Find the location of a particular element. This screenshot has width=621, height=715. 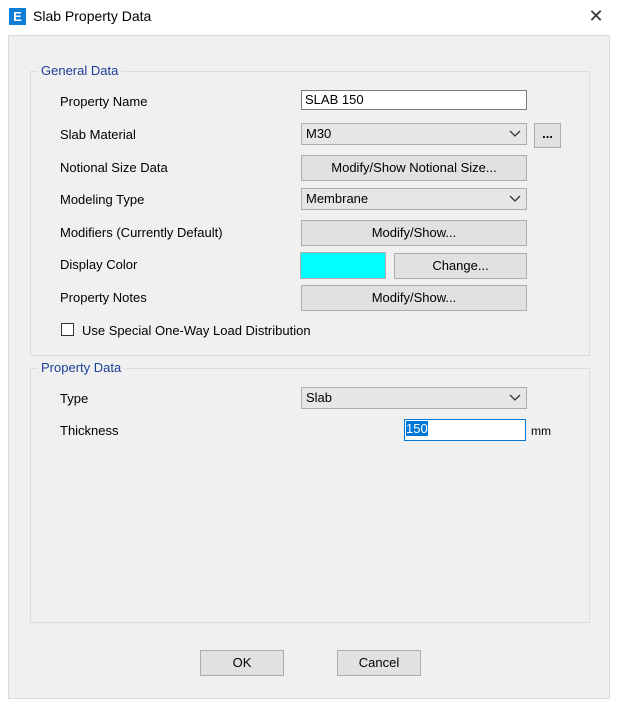

thickness-input: 150 is located at coordinates (465, 430).